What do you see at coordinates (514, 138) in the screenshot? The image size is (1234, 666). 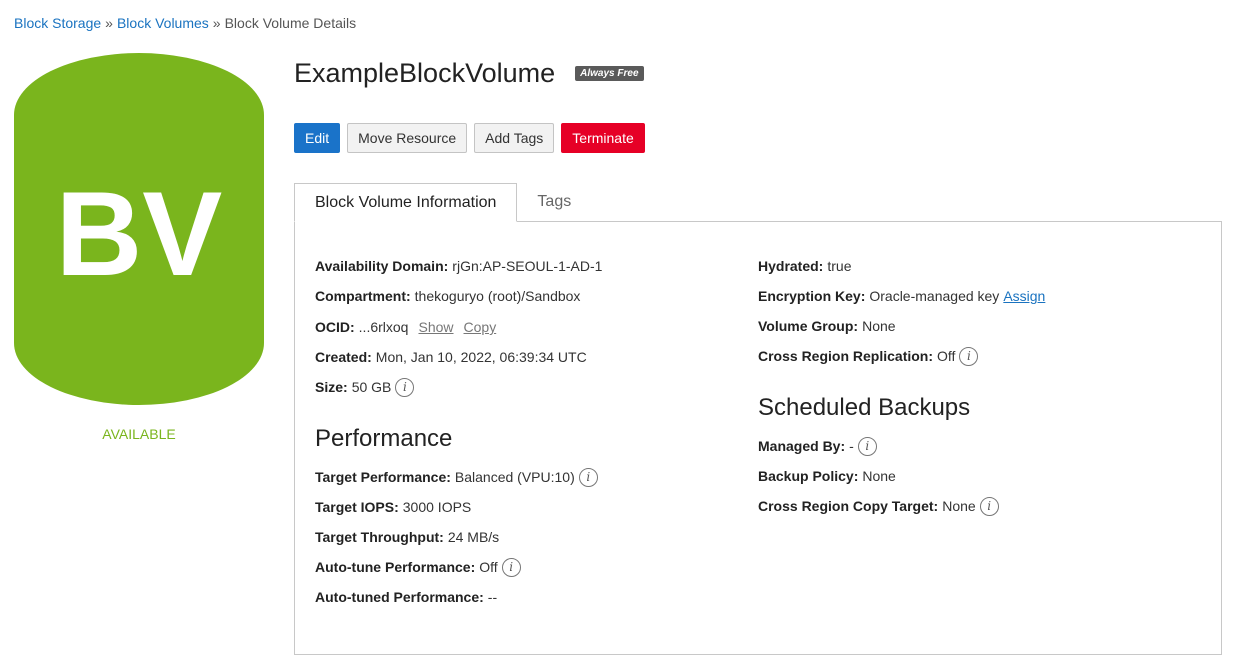 I see `add-tags-button: Add Tags` at bounding box center [514, 138].